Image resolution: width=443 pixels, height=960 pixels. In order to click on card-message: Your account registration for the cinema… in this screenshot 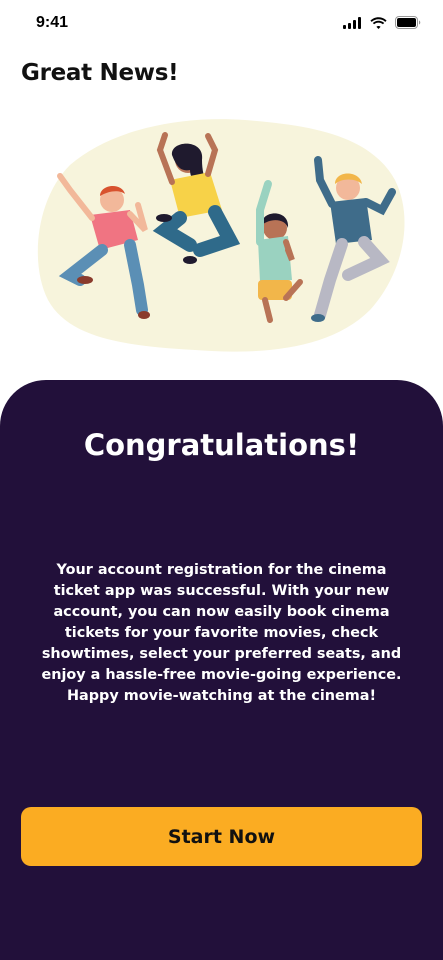, I will do `click(221, 633)`.